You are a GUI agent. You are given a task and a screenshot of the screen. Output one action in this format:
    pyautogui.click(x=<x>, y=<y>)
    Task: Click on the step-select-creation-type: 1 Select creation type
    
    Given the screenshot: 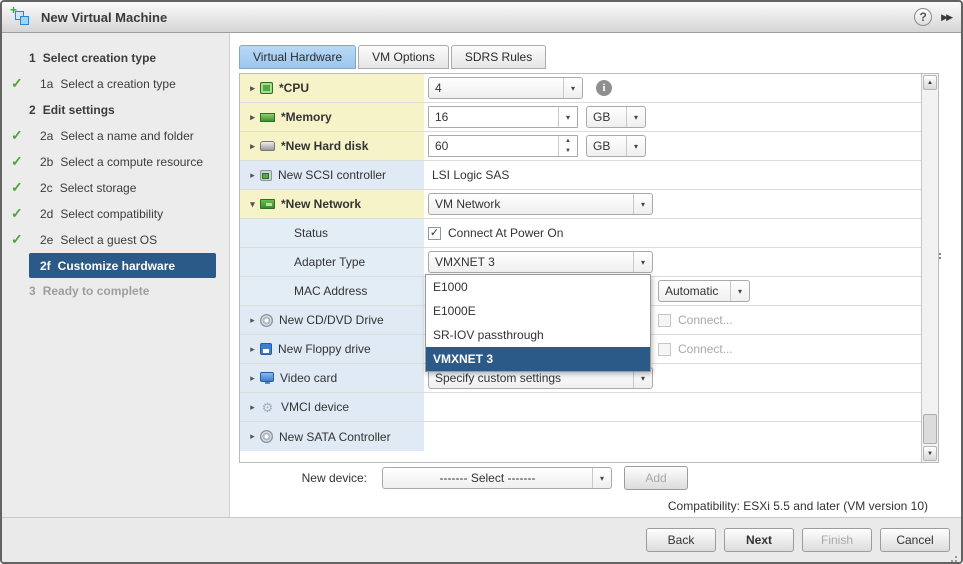 What is the action you would take?
    pyautogui.click(x=93, y=58)
    